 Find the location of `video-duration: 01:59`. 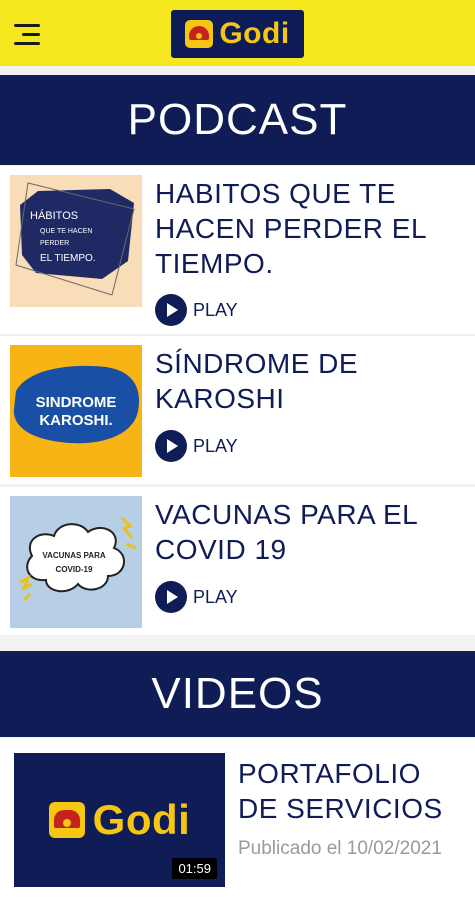

video-duration: 01:59 is located at coordinates (194, 868).